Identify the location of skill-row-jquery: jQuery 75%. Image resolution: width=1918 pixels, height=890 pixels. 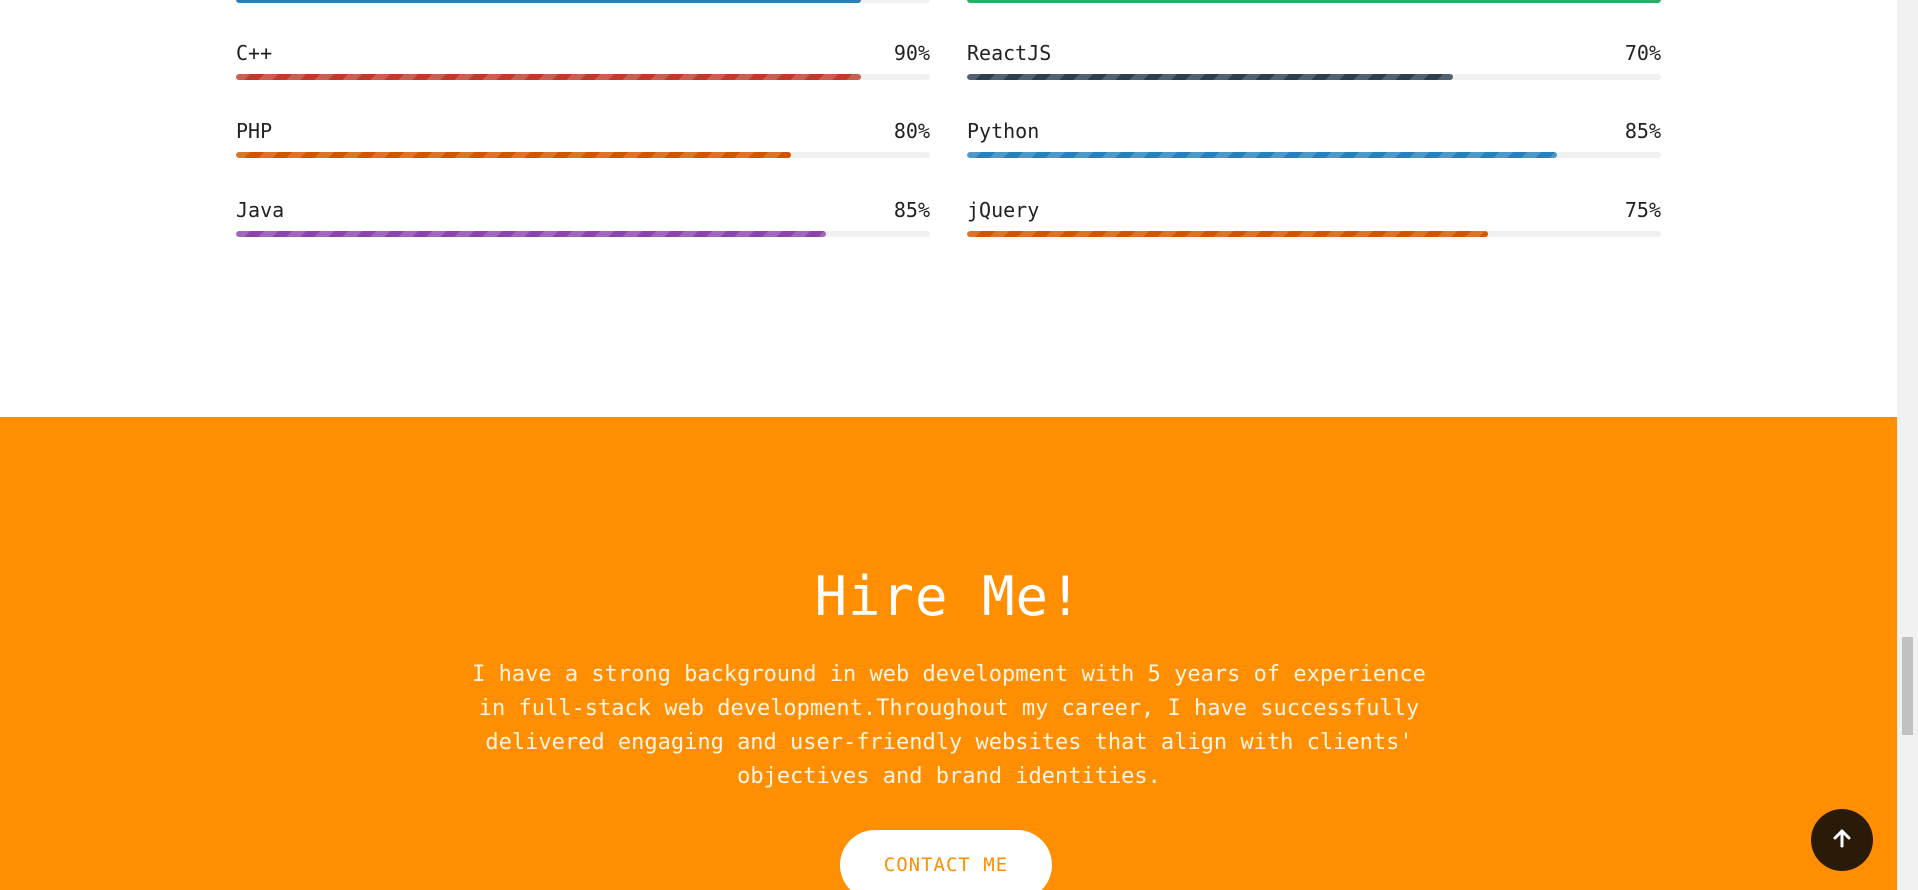
(1314, 221).